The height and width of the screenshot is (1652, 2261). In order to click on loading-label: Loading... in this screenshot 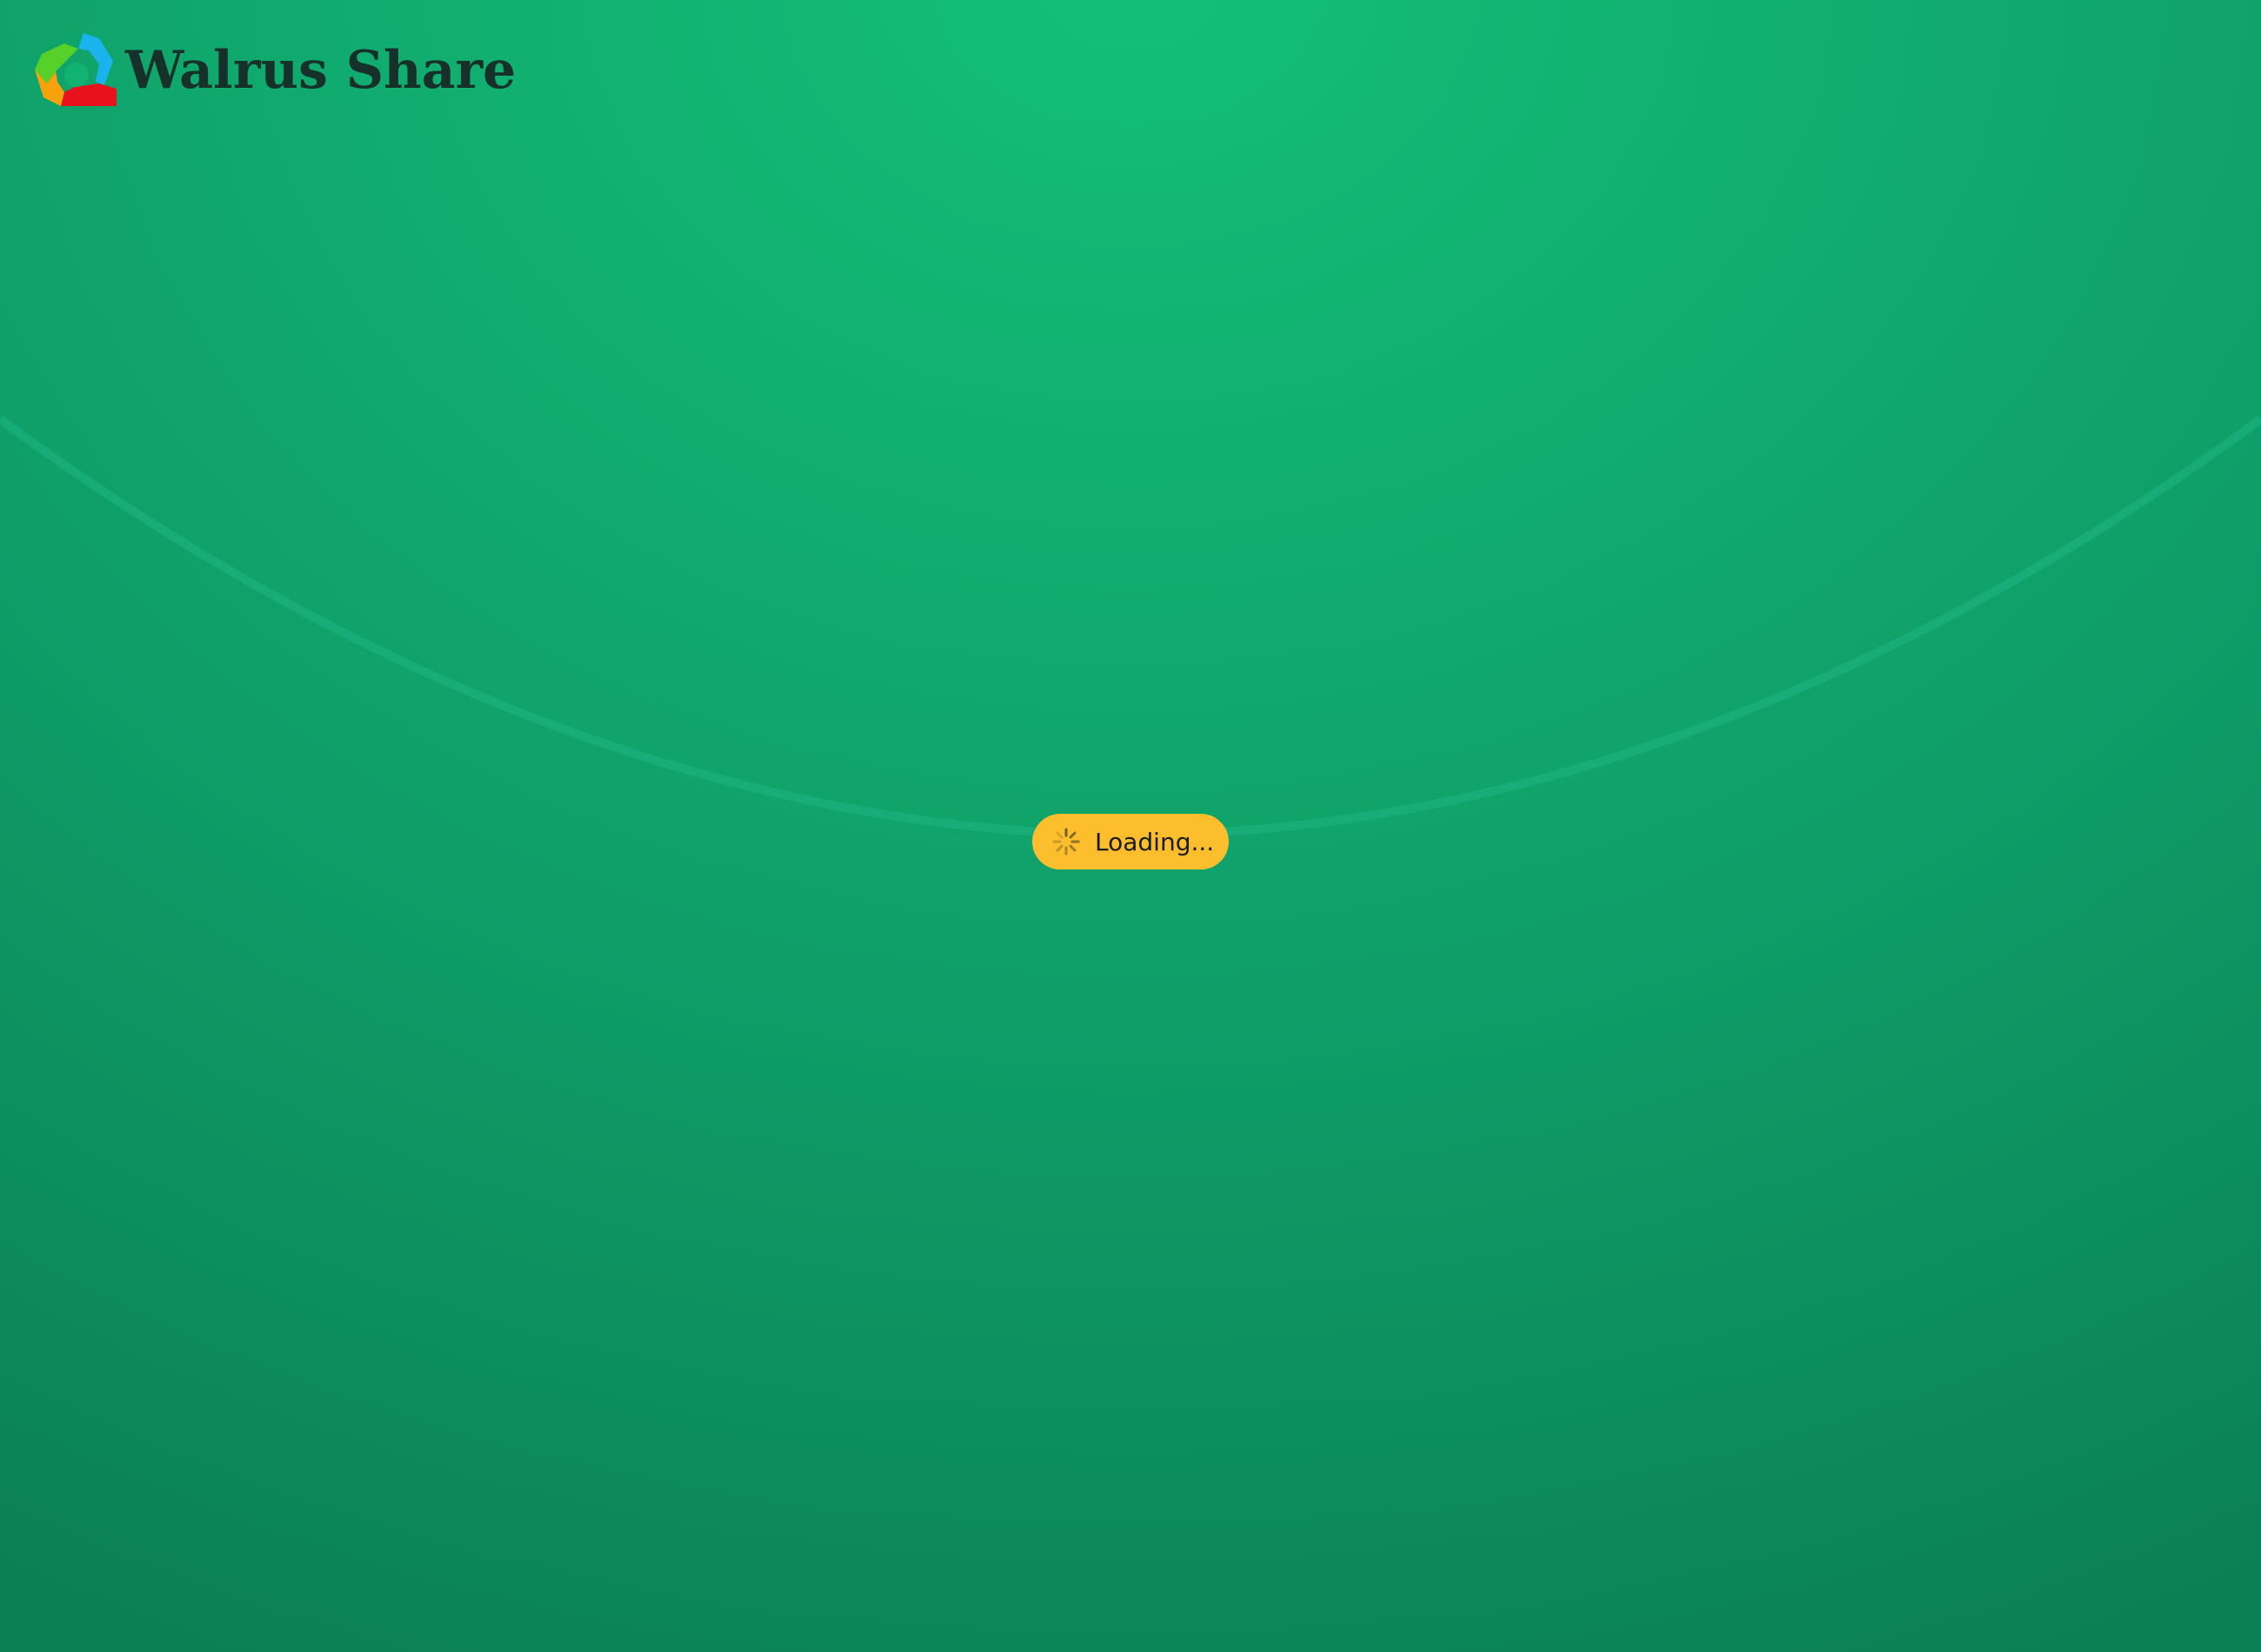, I will do `click(1155, 841)`.